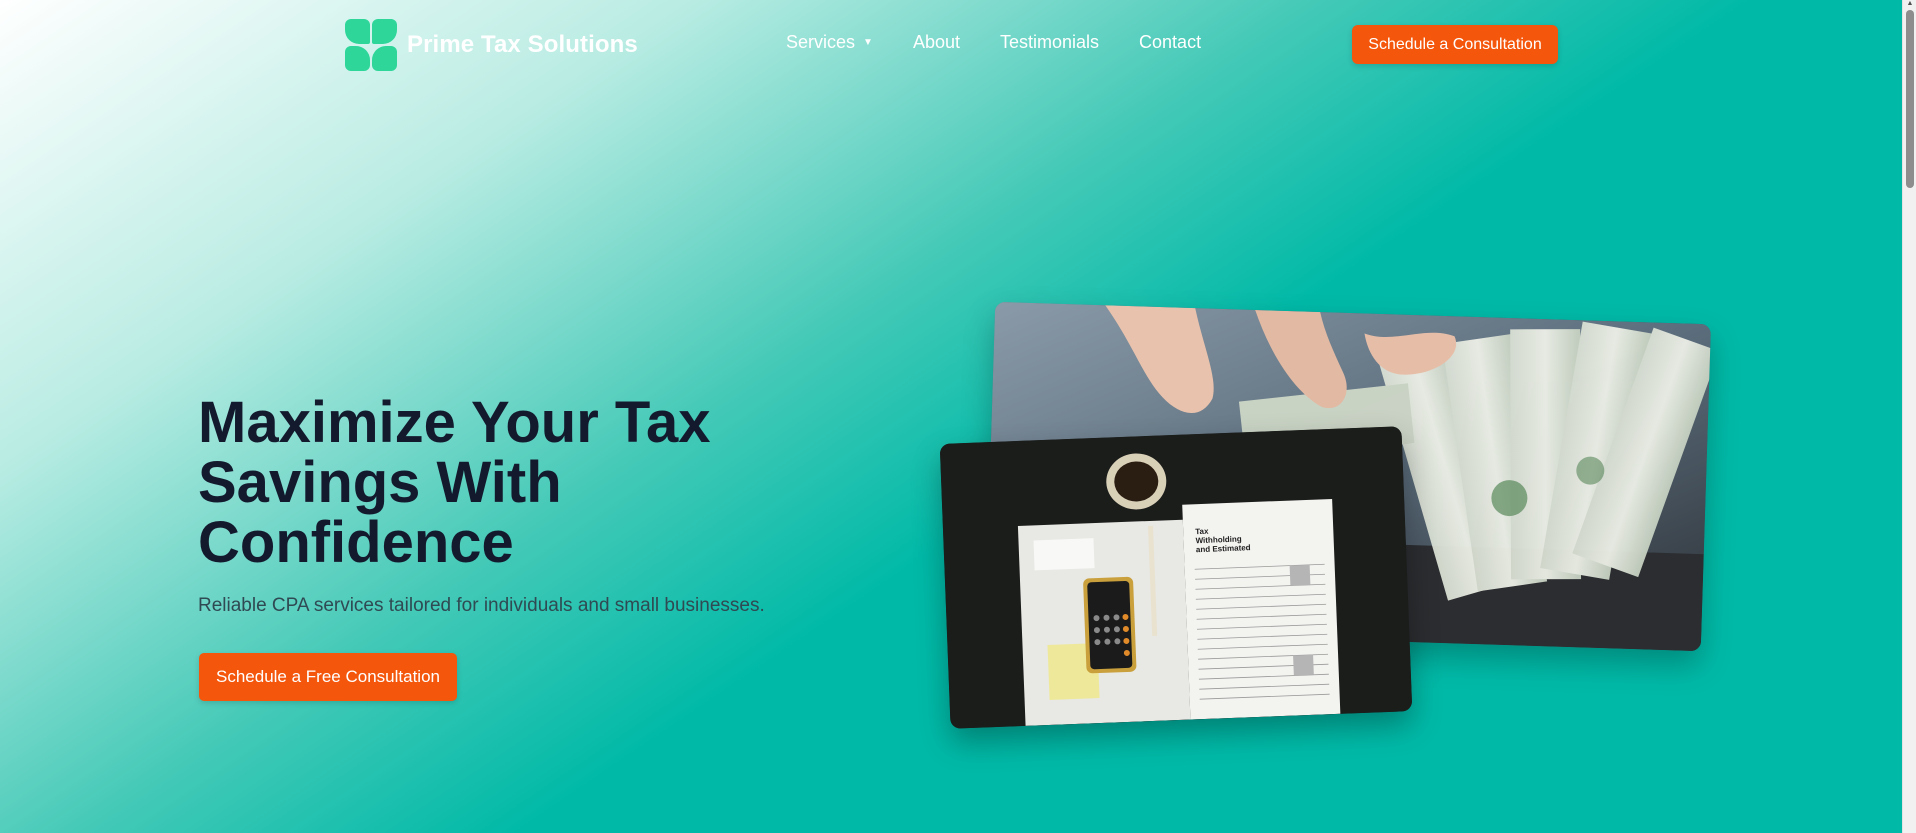  What do you see at coordinates (522, 44) in the screenshot?
I see `brand-name: Prime Tax Solutions` at bounding box center [522, 44].